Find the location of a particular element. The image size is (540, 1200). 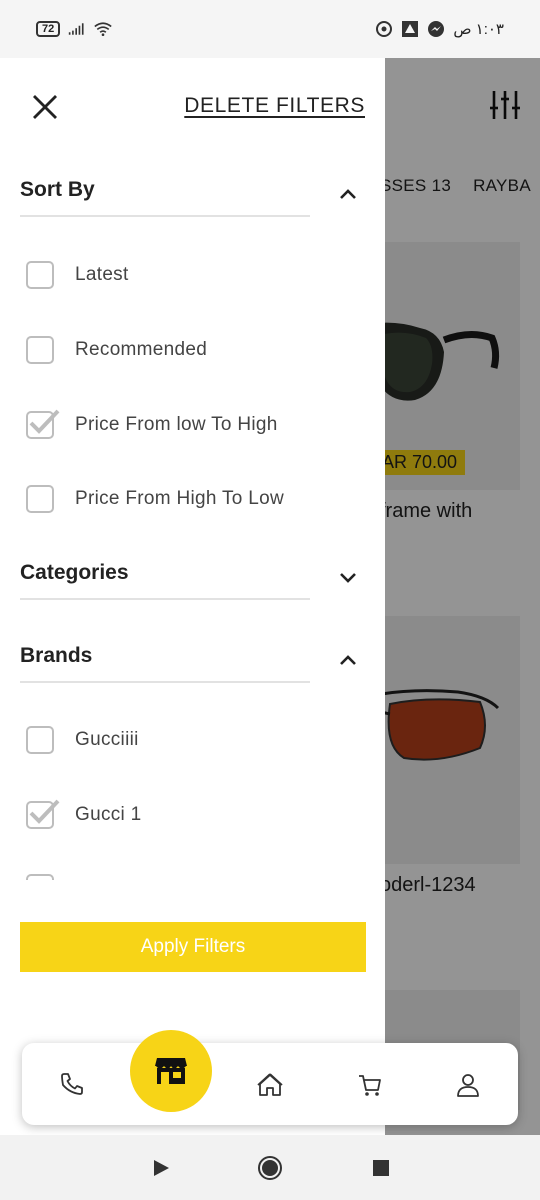

battery-icon: 72 is located at coordinates (48, 29).